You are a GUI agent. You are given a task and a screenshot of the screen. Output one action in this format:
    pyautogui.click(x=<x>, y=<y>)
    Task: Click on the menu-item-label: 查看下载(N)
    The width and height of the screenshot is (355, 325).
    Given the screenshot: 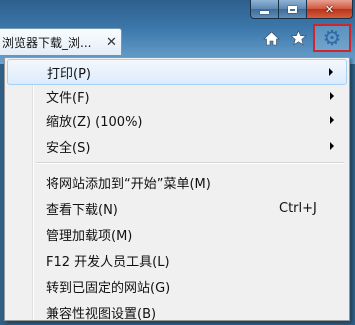 What is the action you would take?
    pyautogui.click(x=82, y=210)
    